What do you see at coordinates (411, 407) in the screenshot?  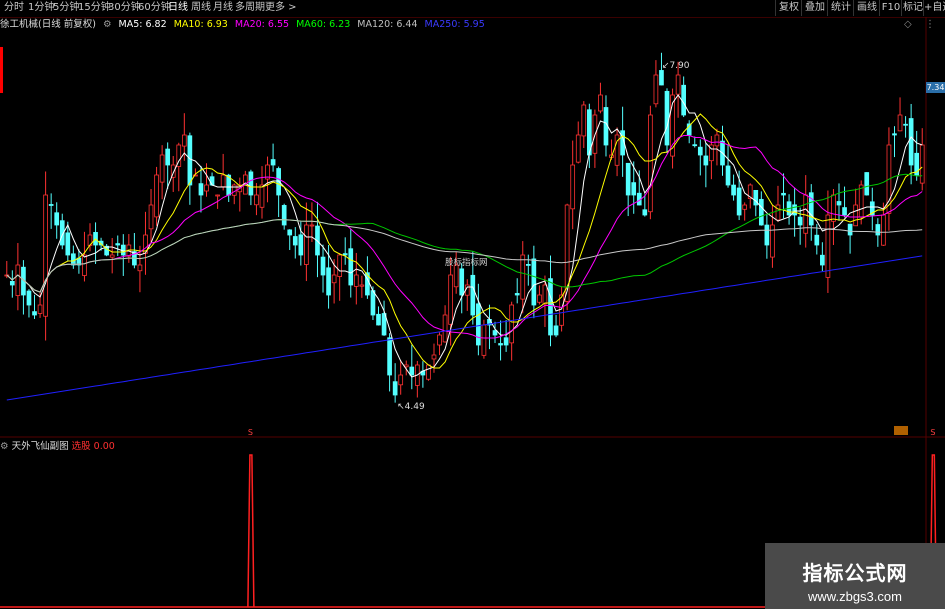 I see `low-price-label: ↖4.49` at bounding box center [411, 407].